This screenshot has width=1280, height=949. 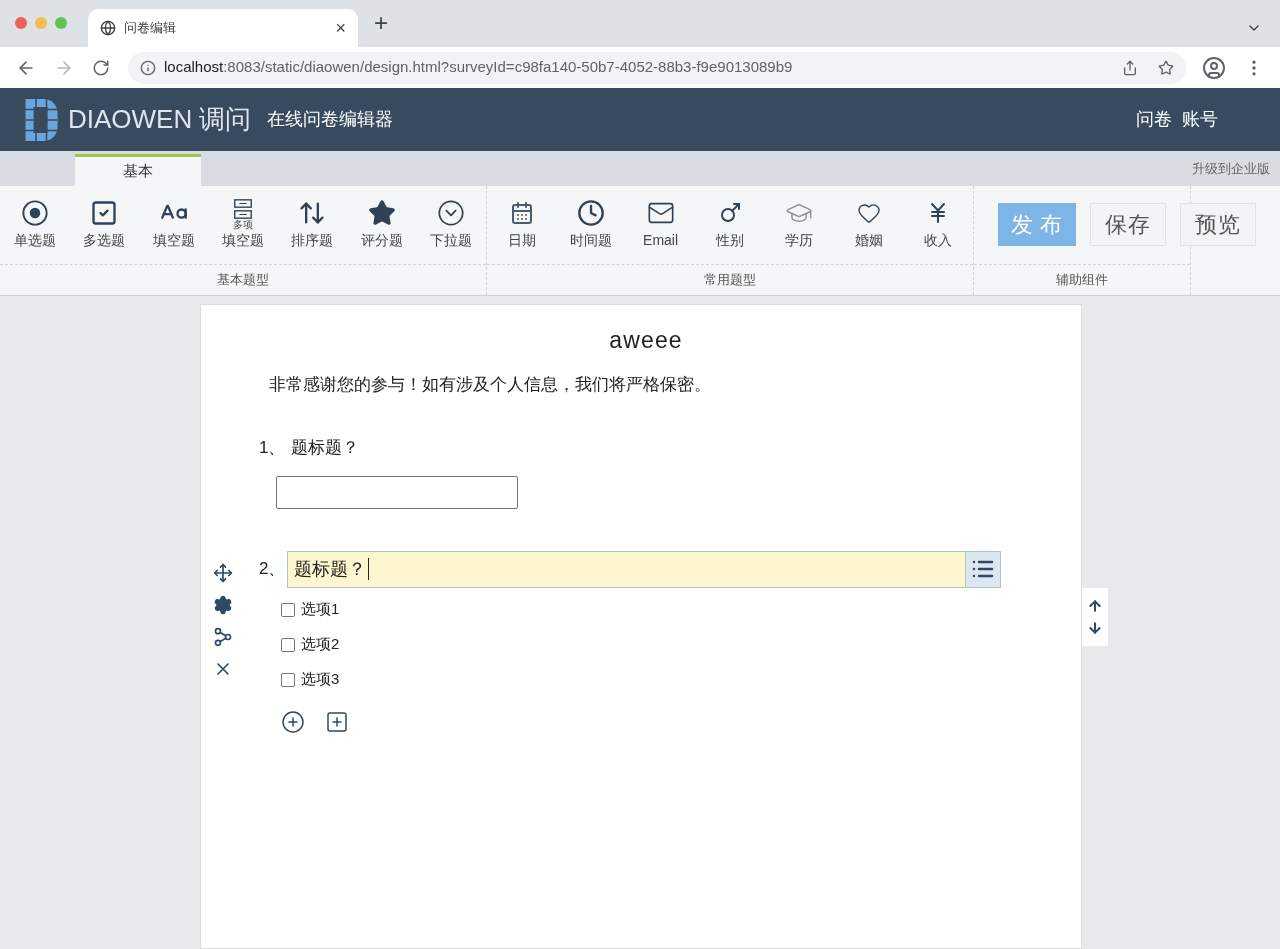 What do you see at coordinates (868, 240) in the screenshot?
I see `tool-label: 婚姻` at bounding box center [868, 240].